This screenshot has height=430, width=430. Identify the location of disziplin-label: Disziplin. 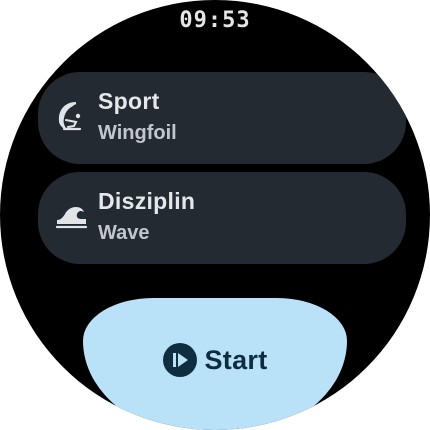
(147, 201).